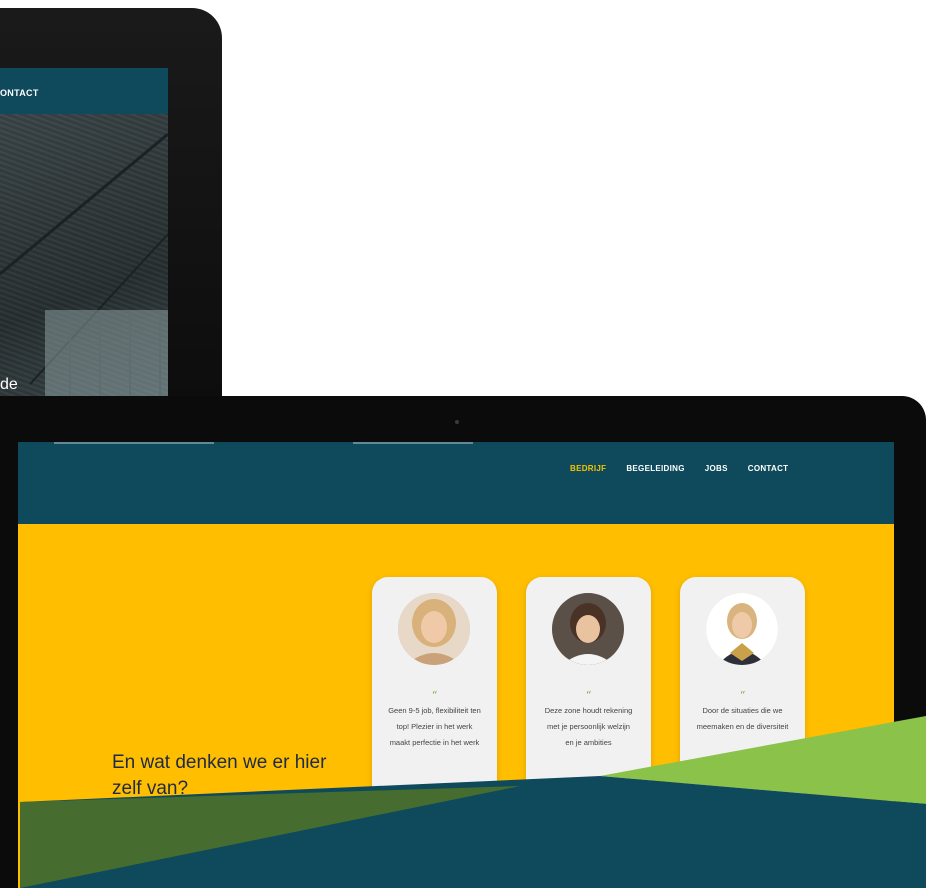 Image resolution: width=926 pixels, height=888 pixels. I want to click on nav-item-jobs: JOBS, so click(716, 468).